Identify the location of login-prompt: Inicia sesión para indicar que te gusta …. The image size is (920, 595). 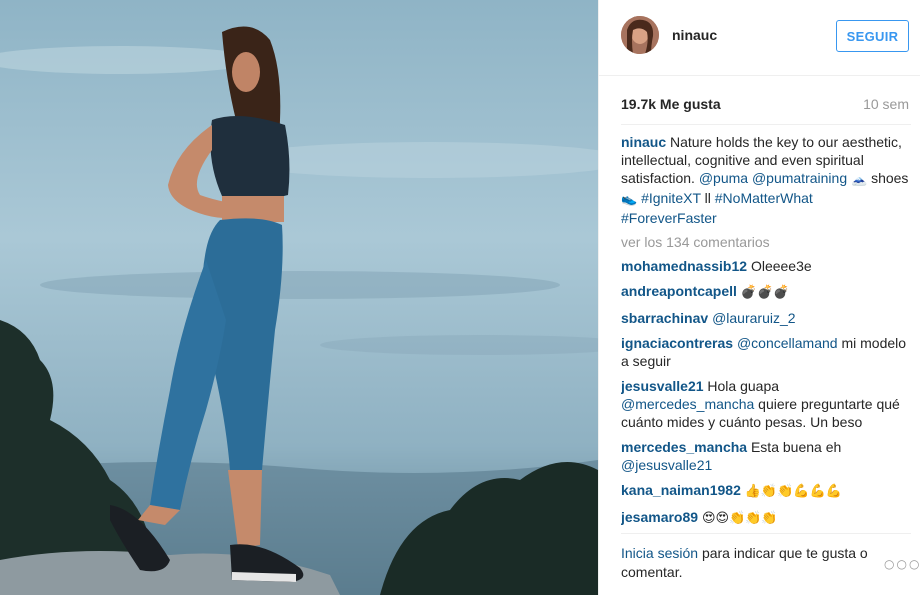
(748, 563).